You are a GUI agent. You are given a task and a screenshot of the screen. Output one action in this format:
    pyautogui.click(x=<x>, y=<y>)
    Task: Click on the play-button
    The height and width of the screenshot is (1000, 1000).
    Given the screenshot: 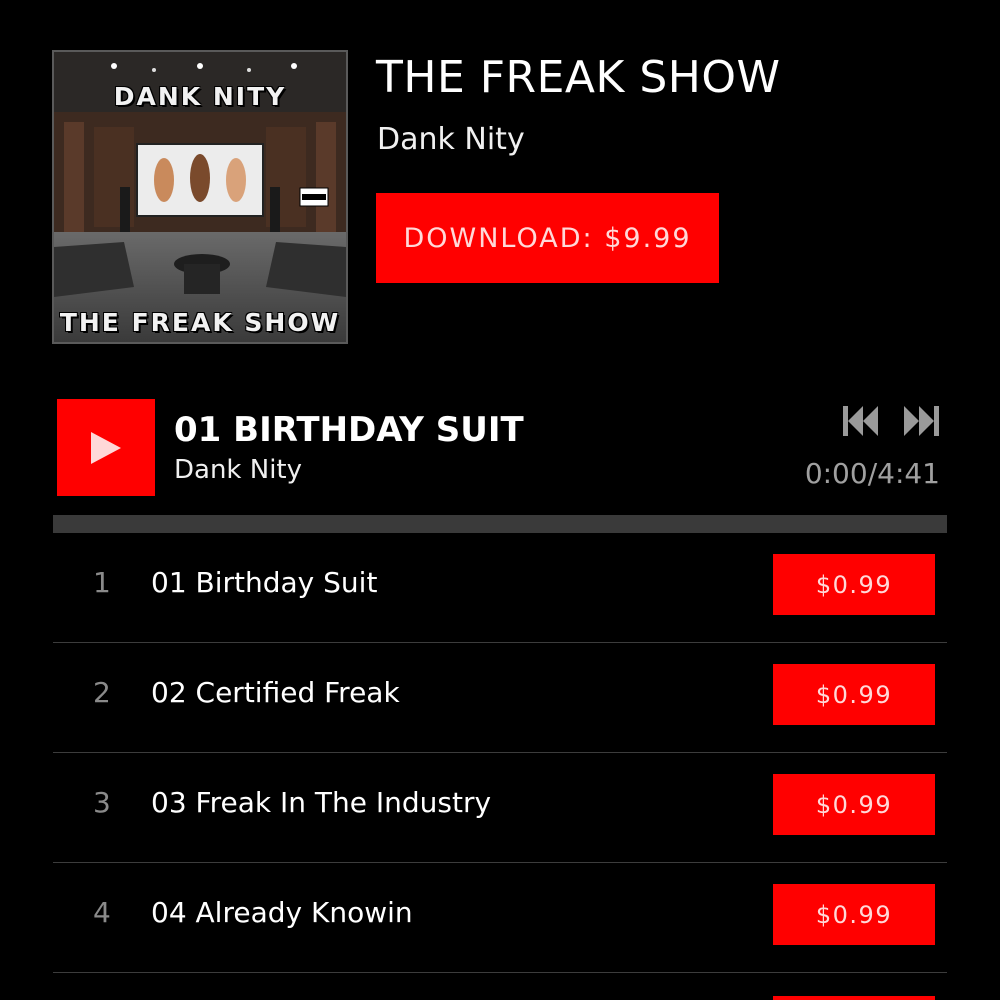 What is the action you would take?
    pyautogui.click(x=106, y=447)
    